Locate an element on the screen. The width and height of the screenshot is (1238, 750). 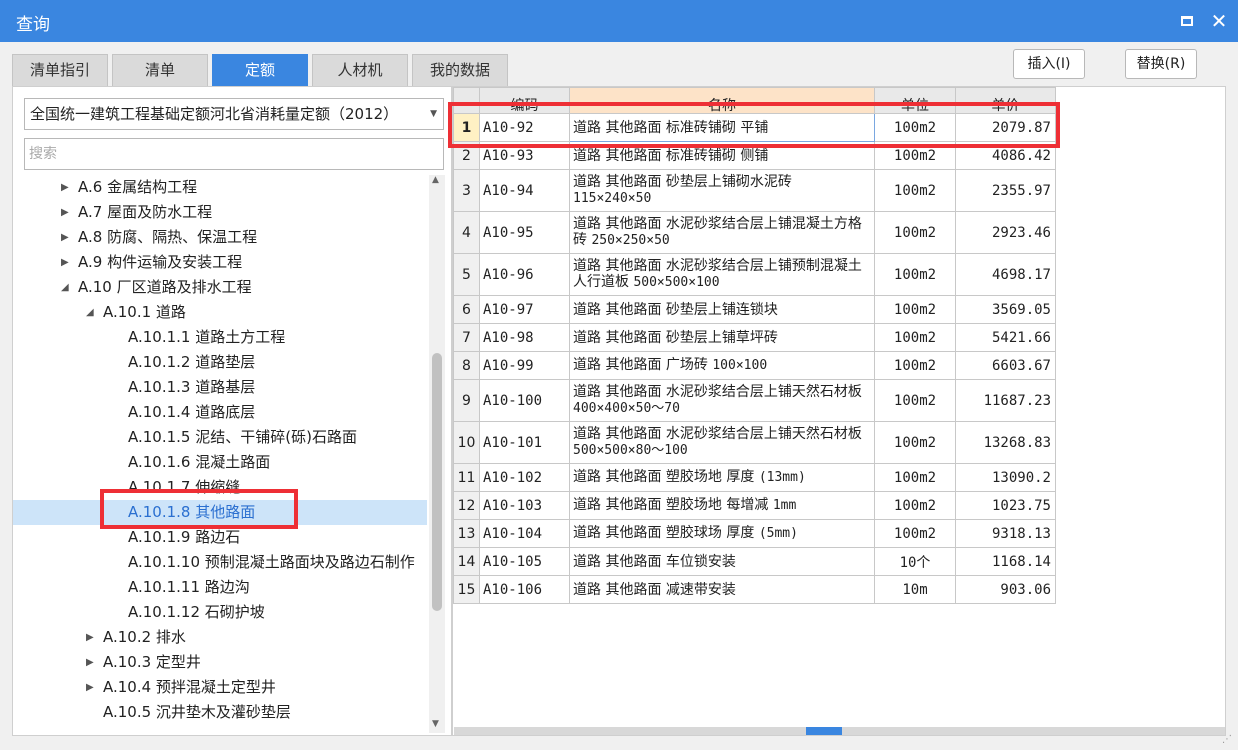
cell-price: 6603.67 is located at coordinates (1005, 365).